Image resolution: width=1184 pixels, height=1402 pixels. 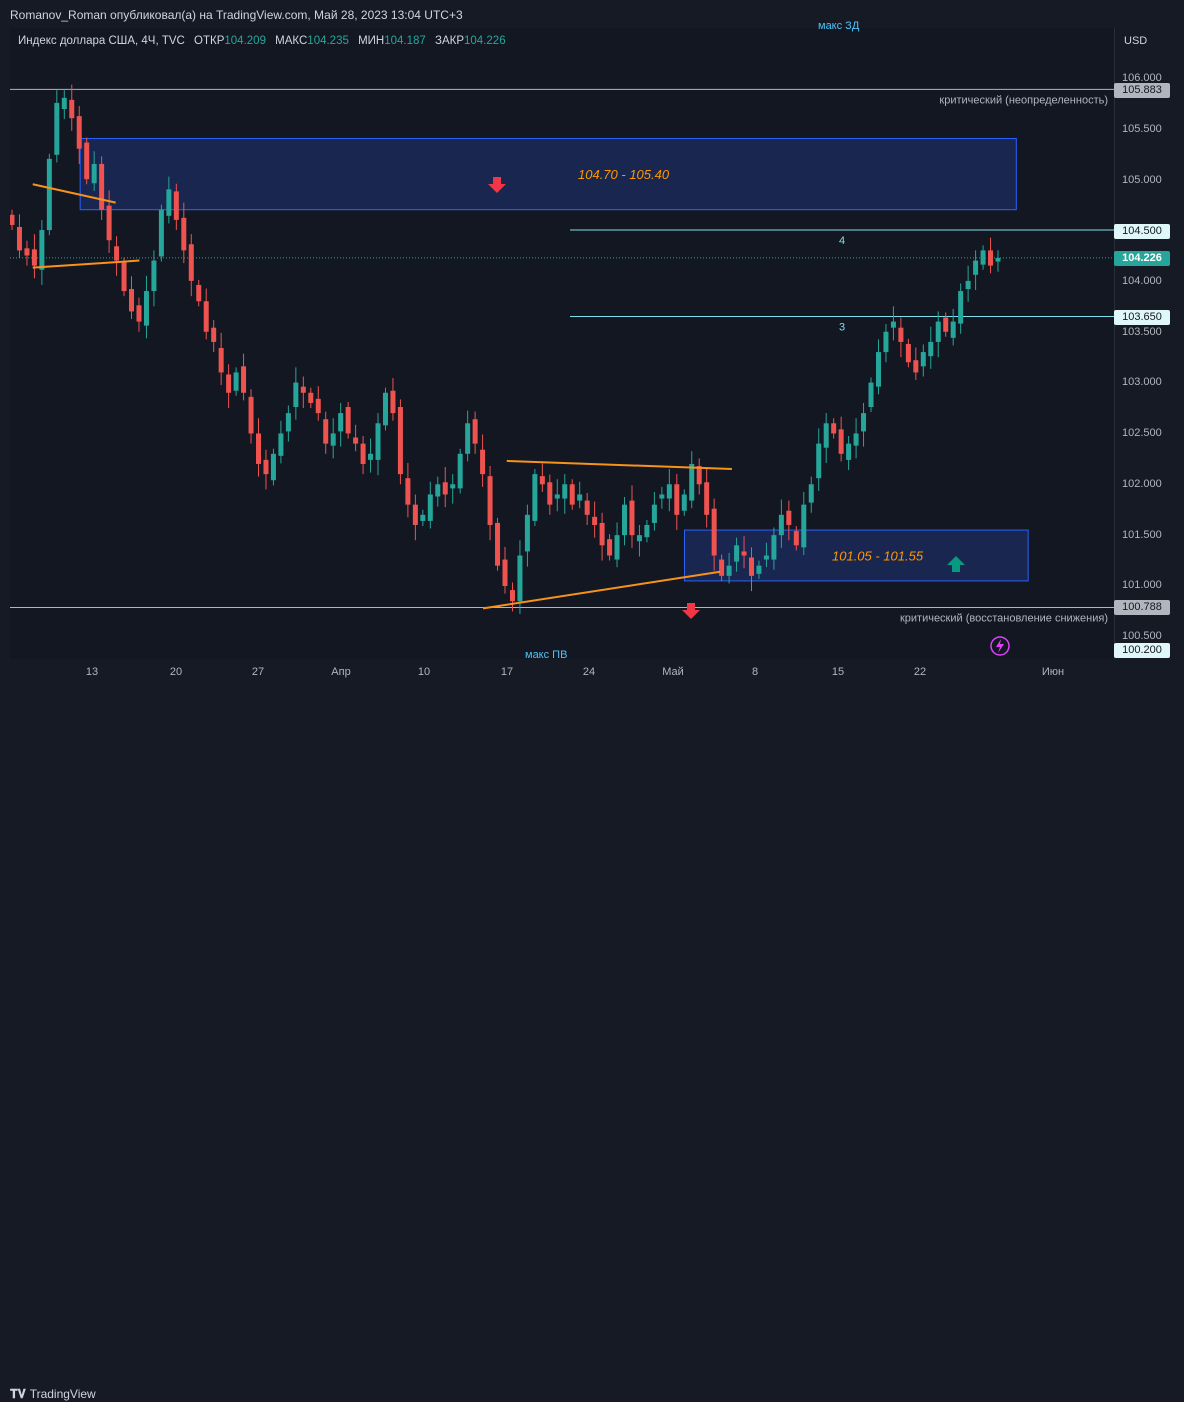 I want to click on y-tick: 105.000, so click(x=1142, y=180).